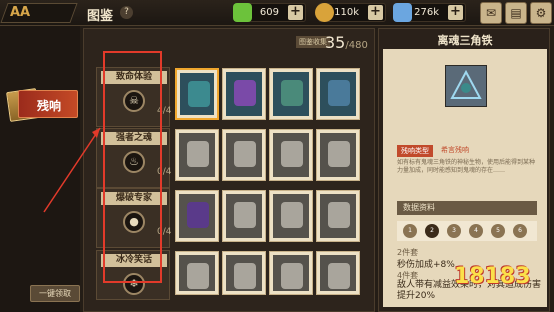  What do you see at coordinates (467, 208) in the screenshot?
I see `data-header: 数据资料` at bounding box center [467, 208].